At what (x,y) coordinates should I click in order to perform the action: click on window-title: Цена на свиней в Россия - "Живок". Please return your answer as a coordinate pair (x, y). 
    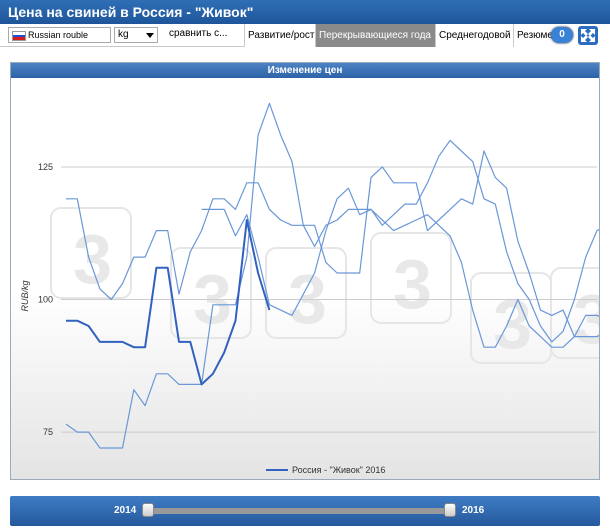
    Looking at the image, I should click on (305, 12).